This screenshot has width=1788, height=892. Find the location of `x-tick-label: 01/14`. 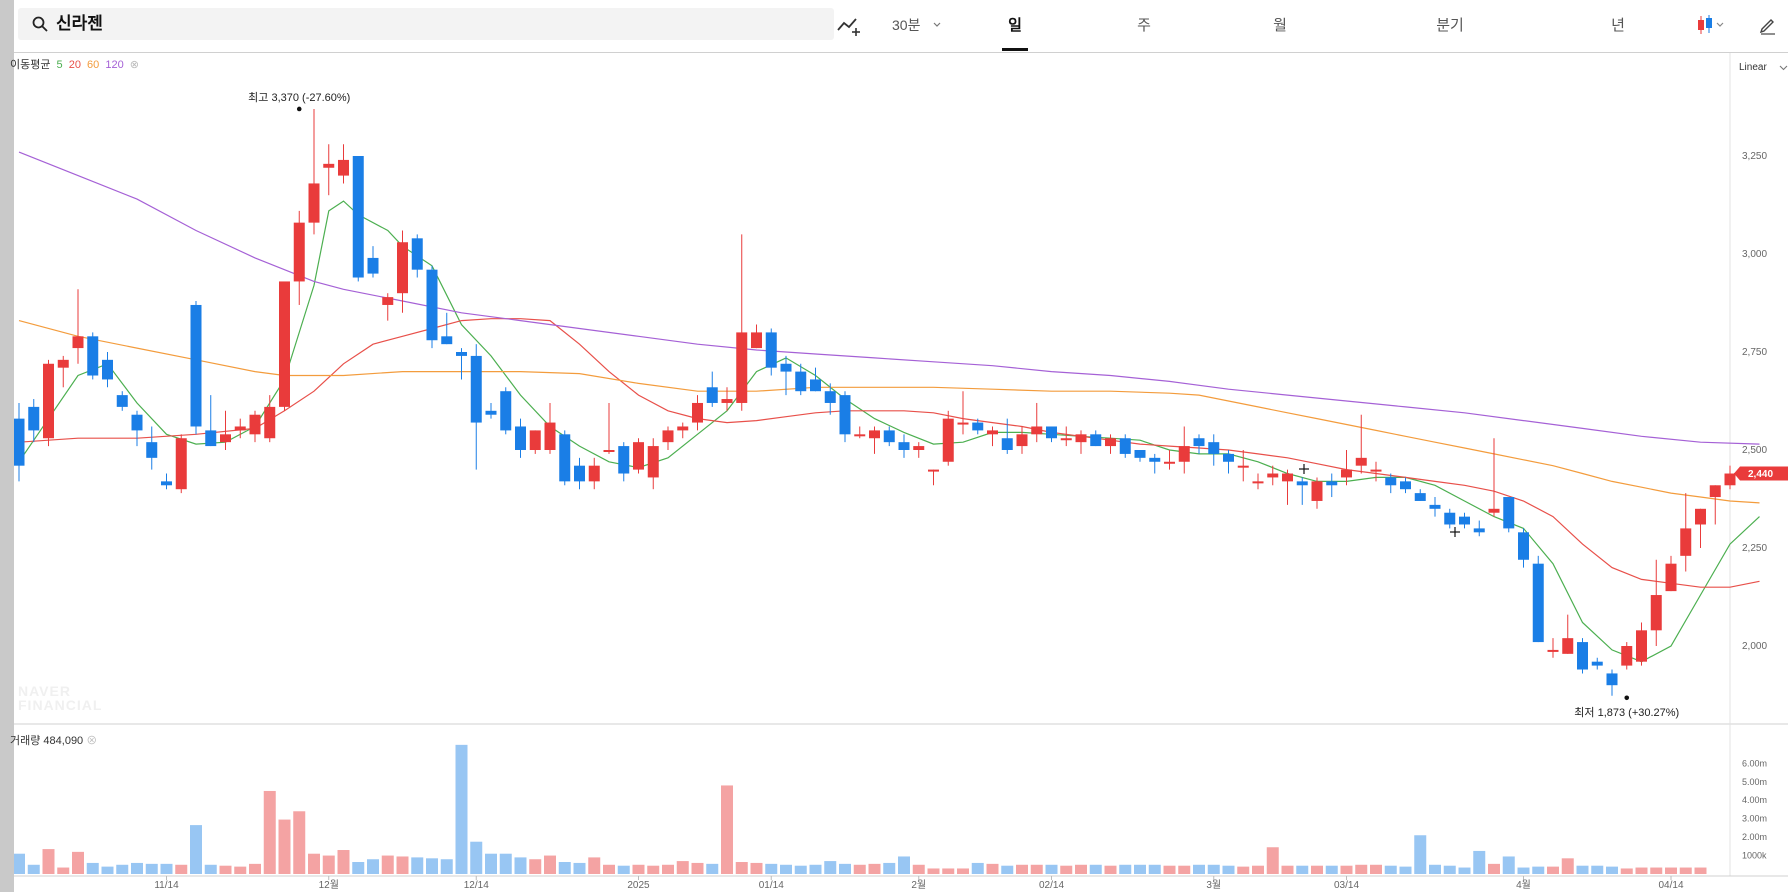

x-tick-label: 01/14 is located at coordinates (771, 885).